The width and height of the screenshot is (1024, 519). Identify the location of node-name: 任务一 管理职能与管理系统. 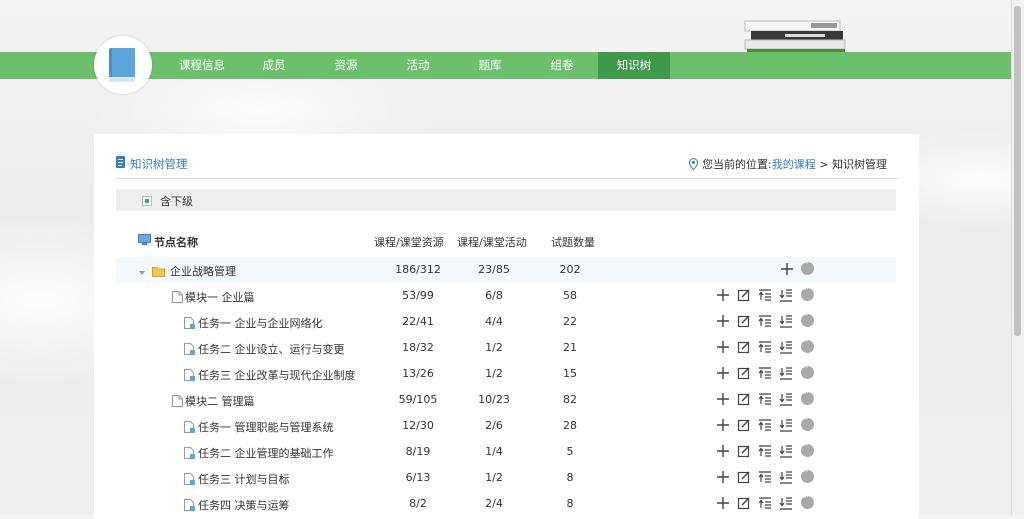
(259, 427).